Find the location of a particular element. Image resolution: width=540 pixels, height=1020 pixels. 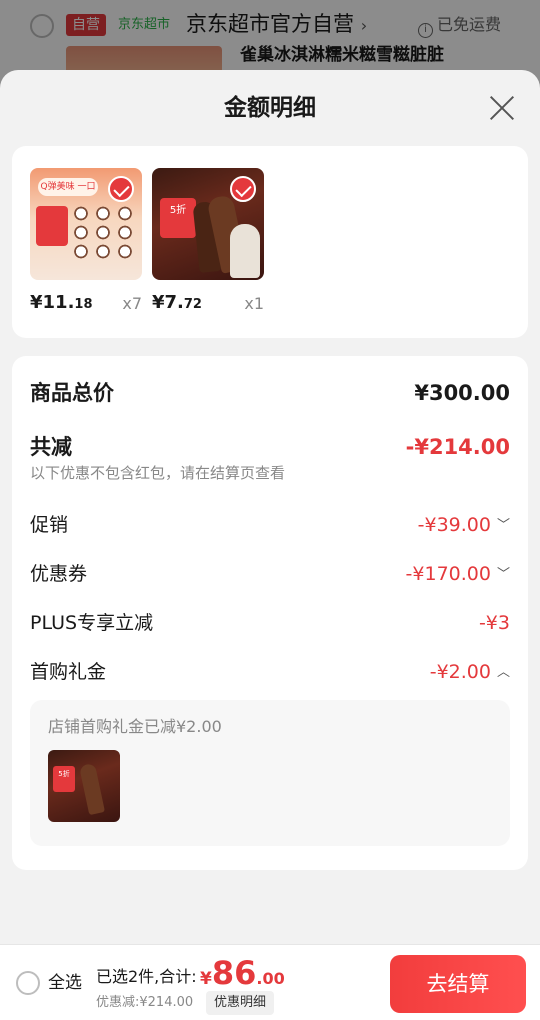

product-price: ¥7.72 is located at coordinates (177, 304).